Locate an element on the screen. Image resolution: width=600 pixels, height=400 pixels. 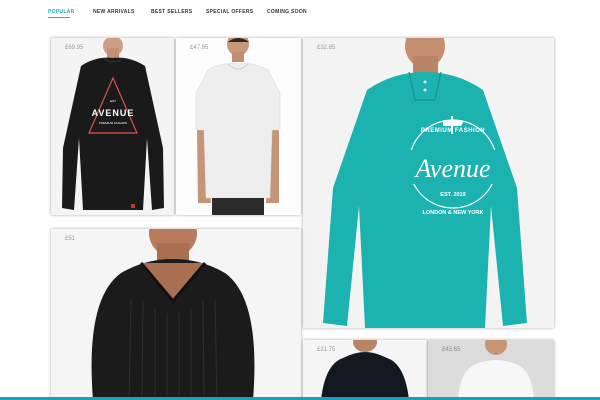
print-title: Avenue is located at coordinates (451, 168).